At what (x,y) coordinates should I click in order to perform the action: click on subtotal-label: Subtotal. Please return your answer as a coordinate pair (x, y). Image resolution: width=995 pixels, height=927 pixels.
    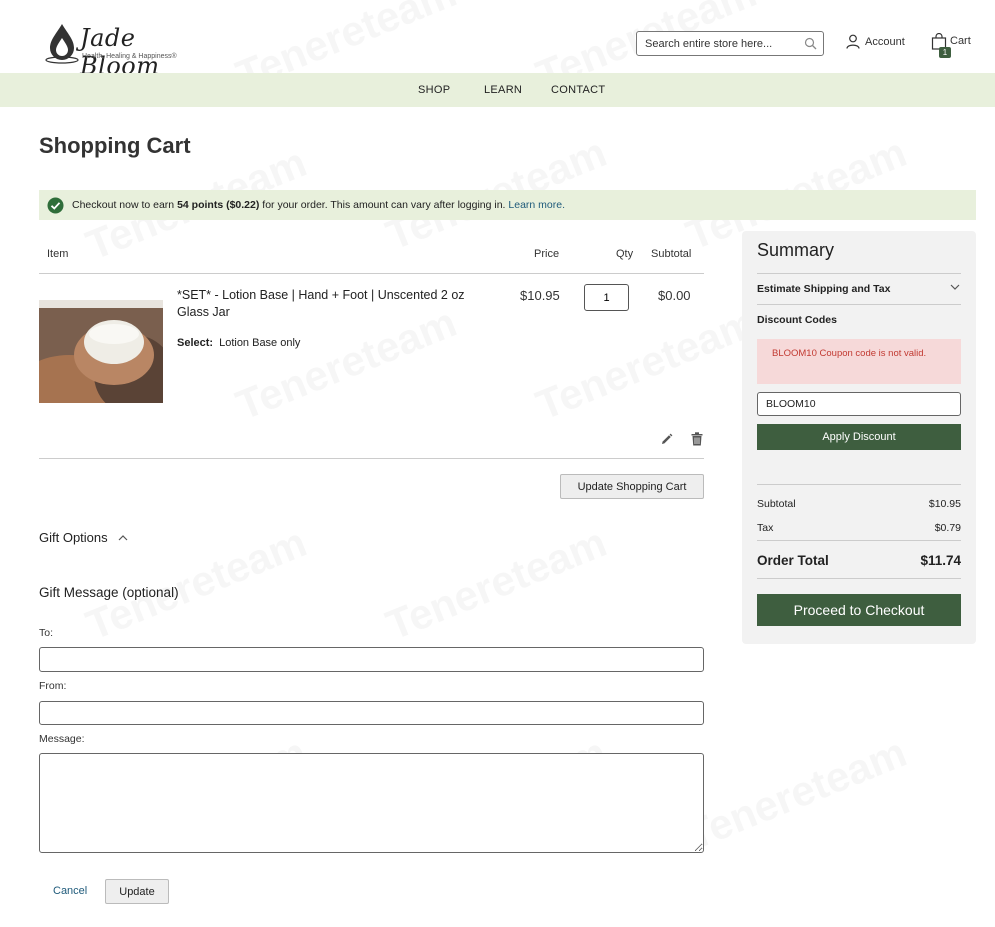
    Looking at the image, I should click on (776, 504).